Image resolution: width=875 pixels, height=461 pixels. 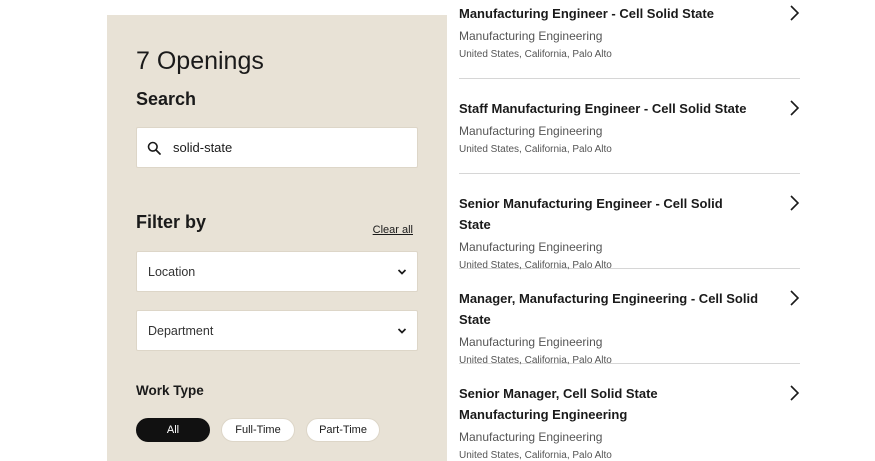 What do you see at coordinates (343, 430) in the screenshot?
I see `work-type-part-time-button: Part-Time` at bounding box center [343, 430].